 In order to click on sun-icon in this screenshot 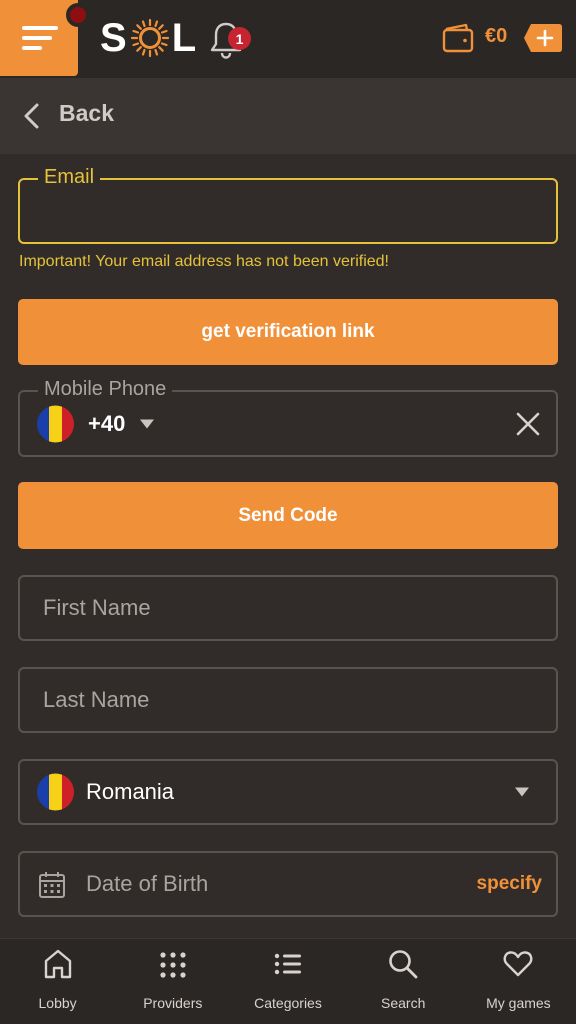, I will do `click(149, 38)`.